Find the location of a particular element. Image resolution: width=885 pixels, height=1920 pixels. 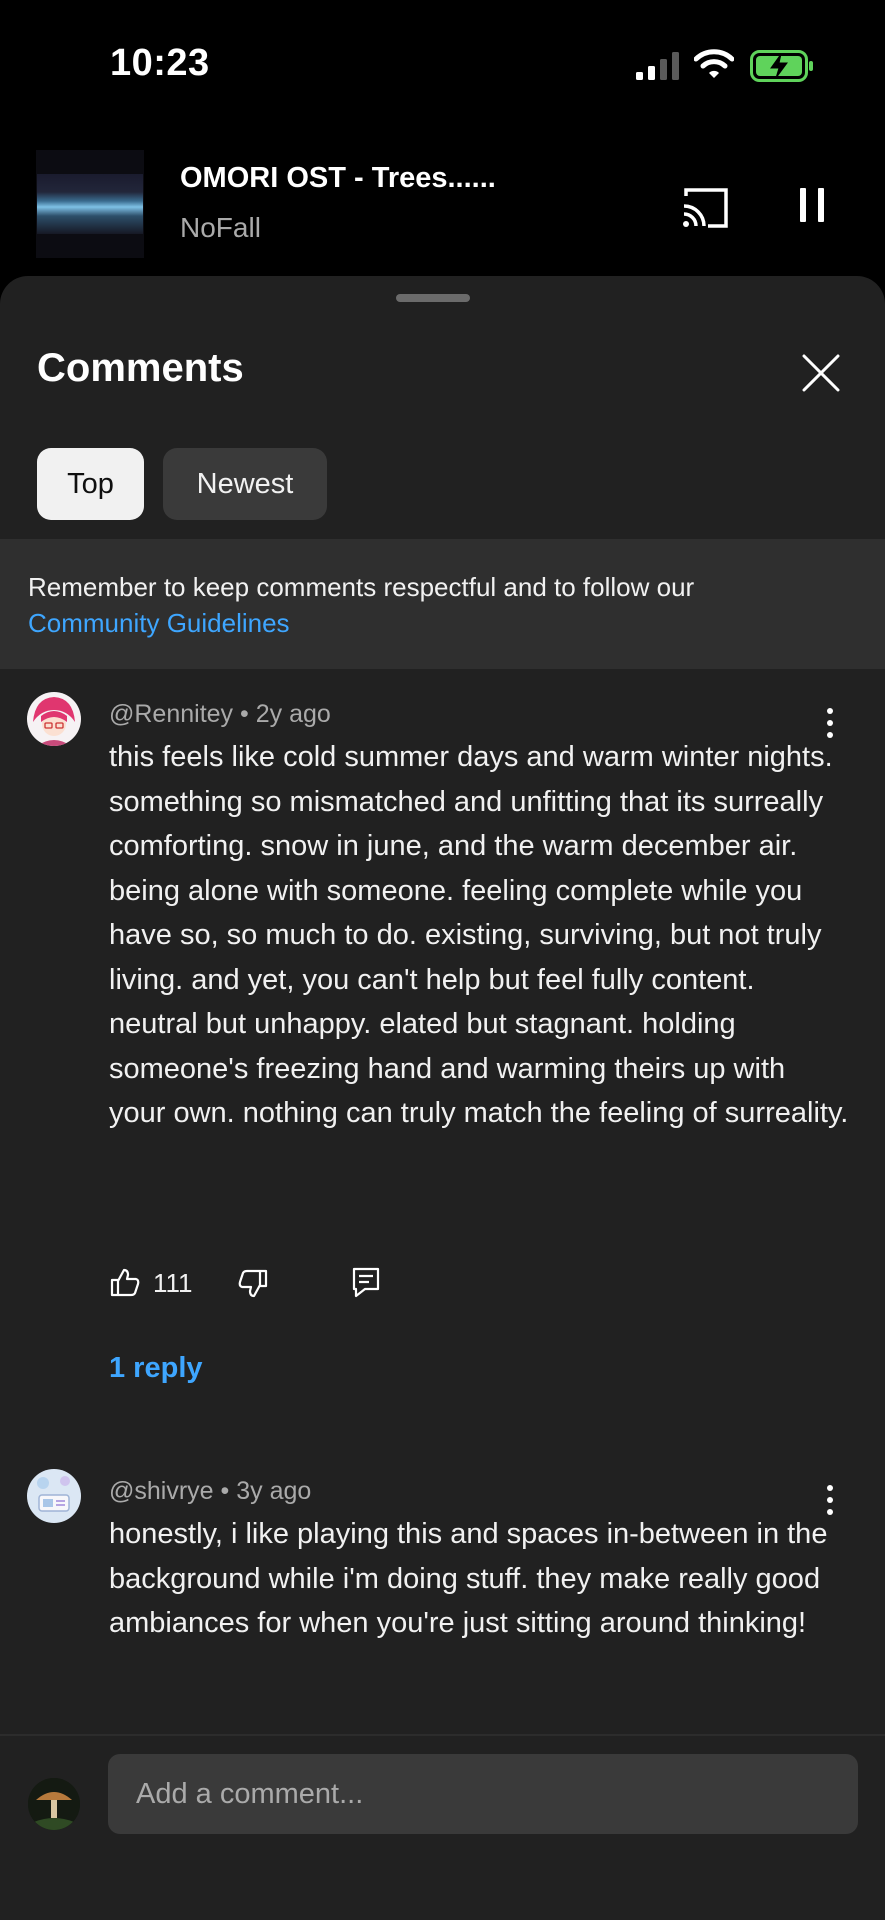

pause-icon is located at coordinates (813, 206).